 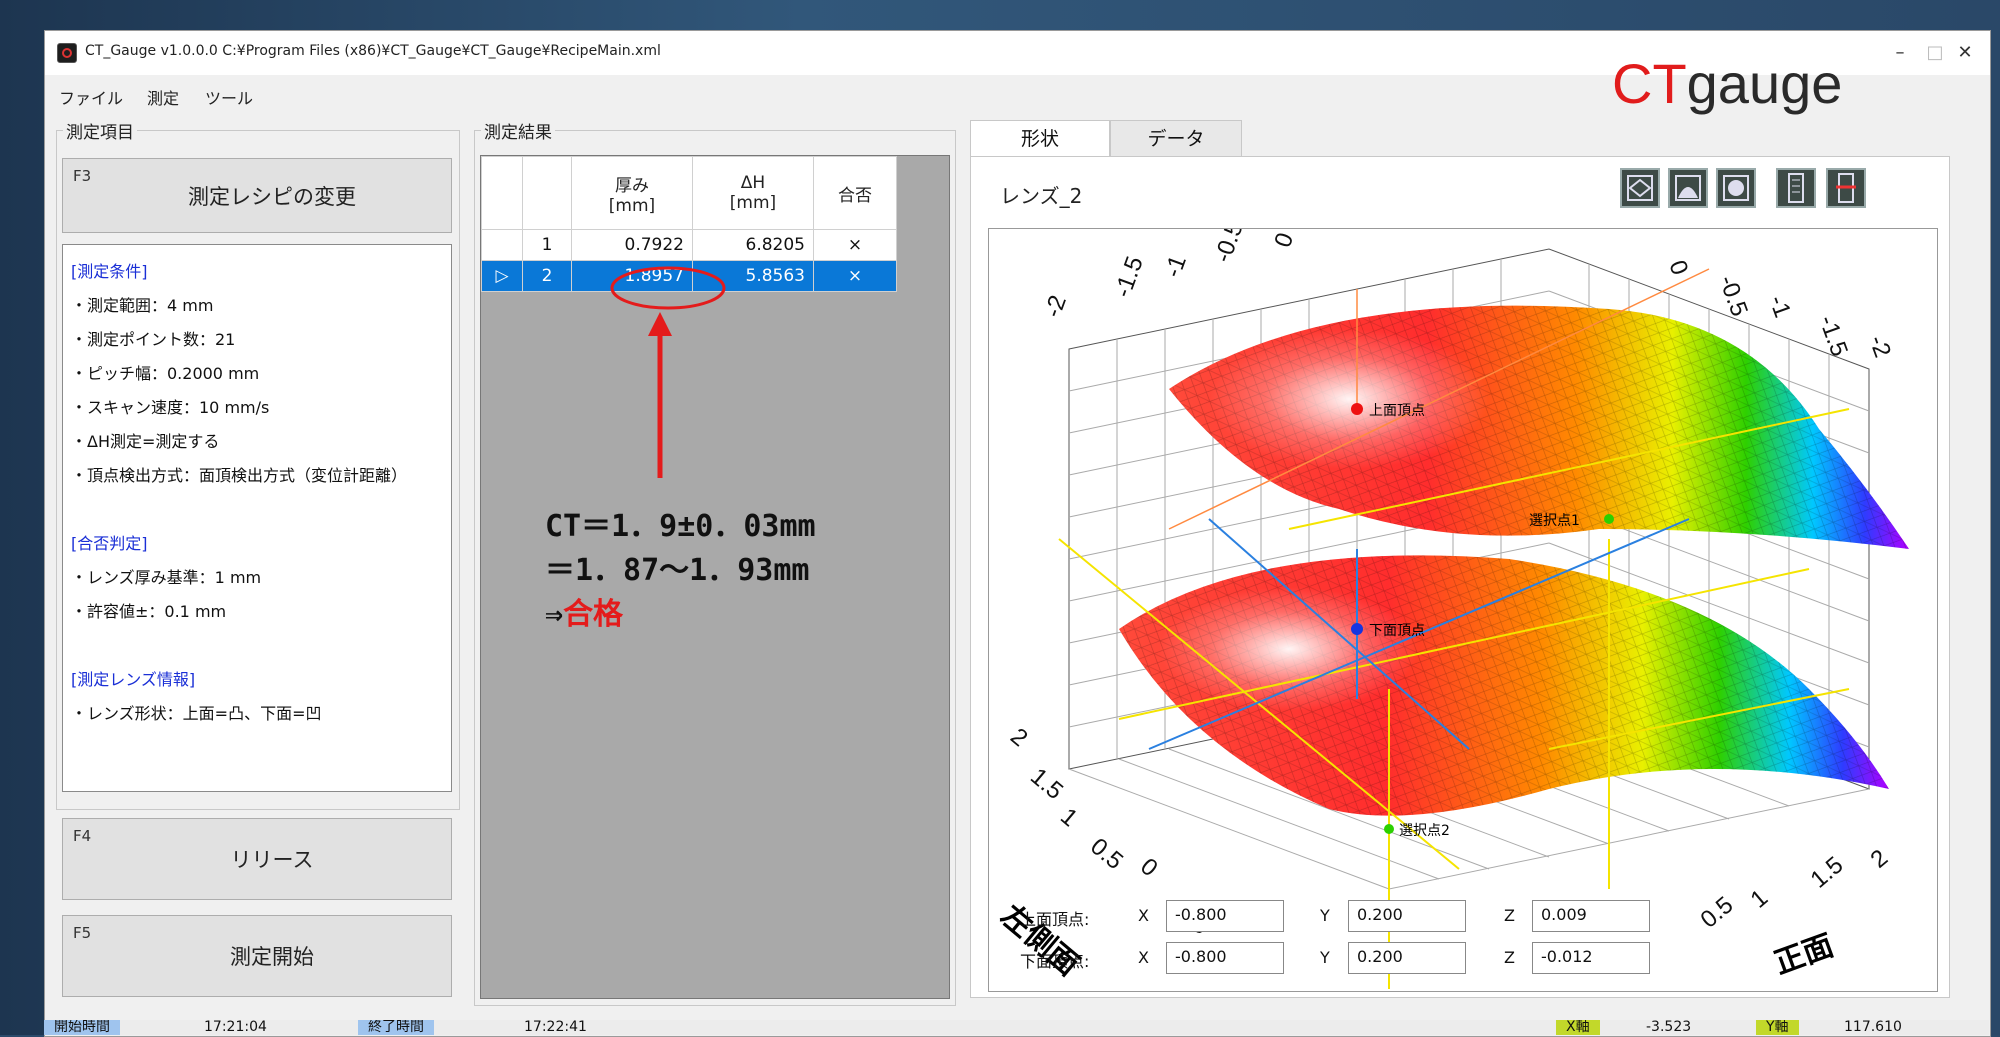 What do you see at coordinates (1357, 409) in the screenshot?
I see `top-vertex-marker` at bounding box center [1357, 409].